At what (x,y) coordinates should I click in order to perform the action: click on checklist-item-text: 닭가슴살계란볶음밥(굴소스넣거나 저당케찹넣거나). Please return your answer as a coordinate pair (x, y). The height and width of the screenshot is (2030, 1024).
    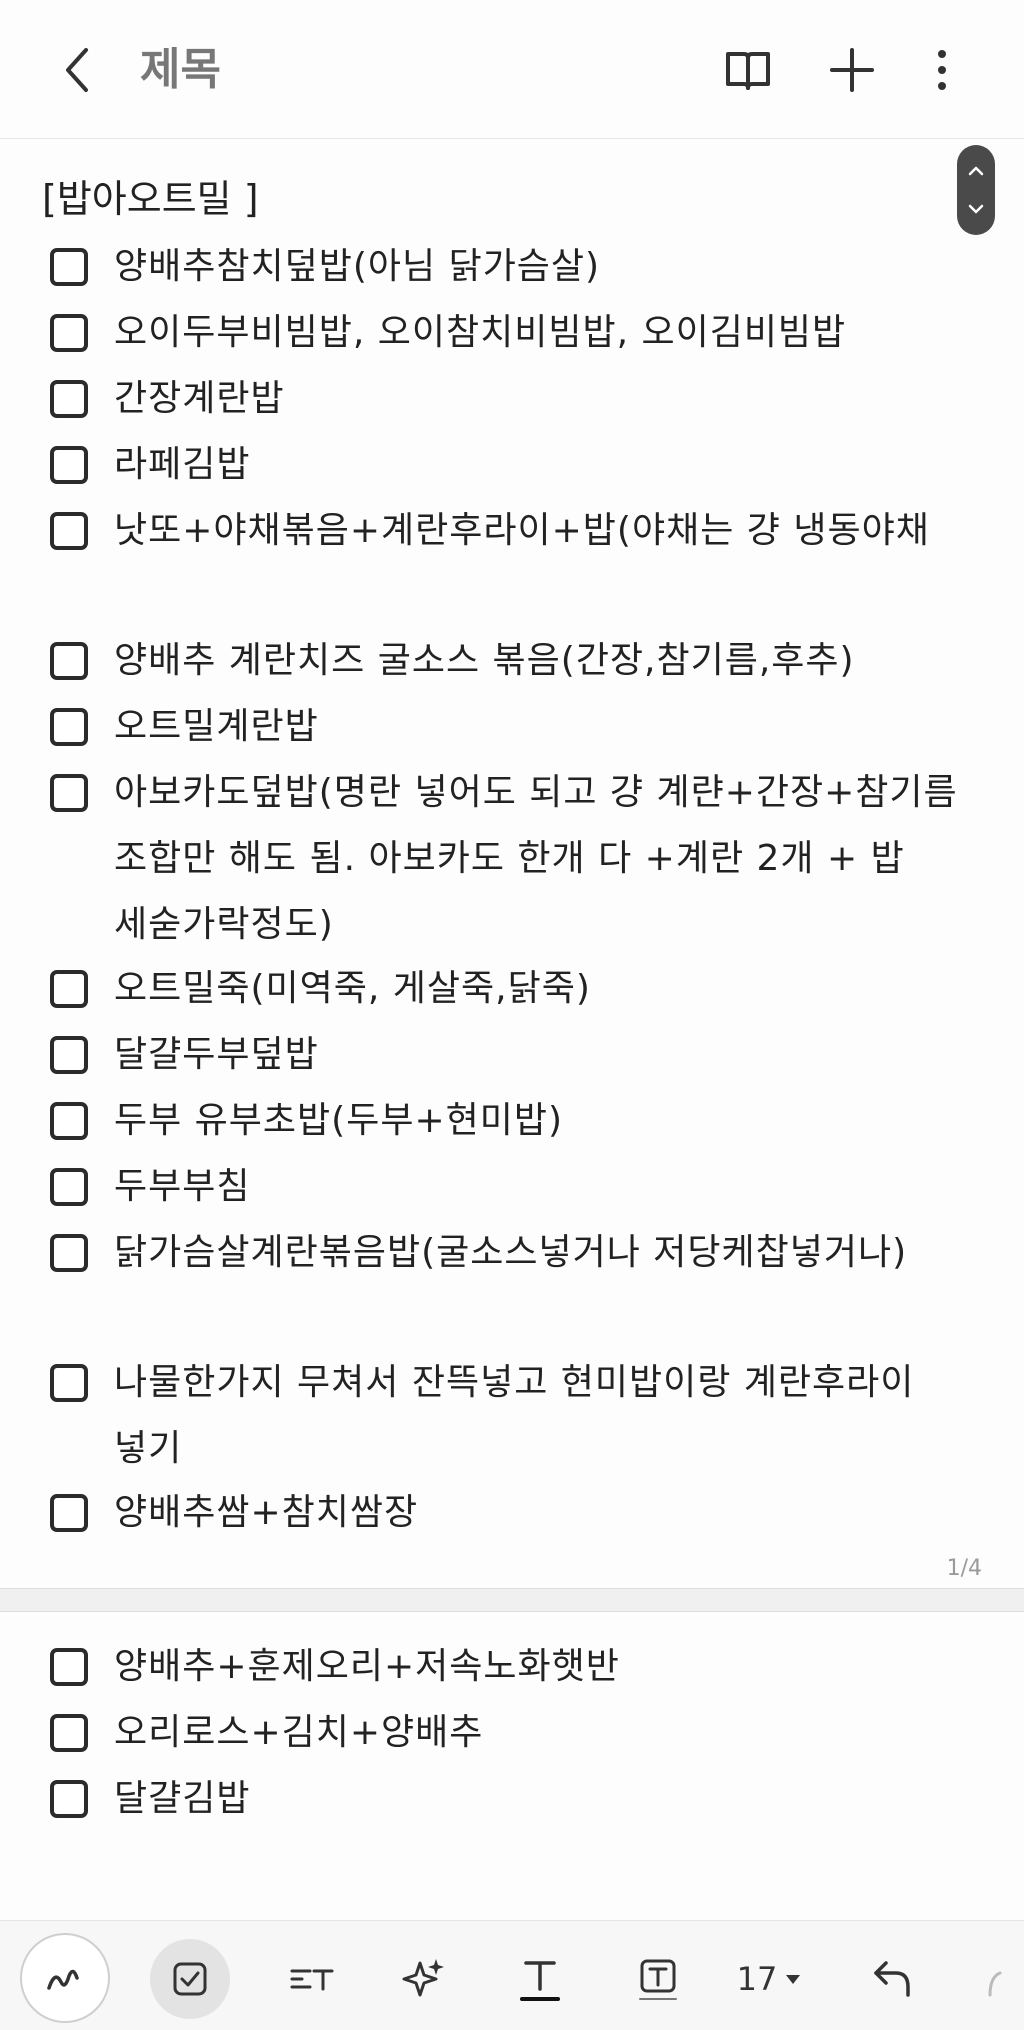
    Looking at the image, I should click on (510, 1253).